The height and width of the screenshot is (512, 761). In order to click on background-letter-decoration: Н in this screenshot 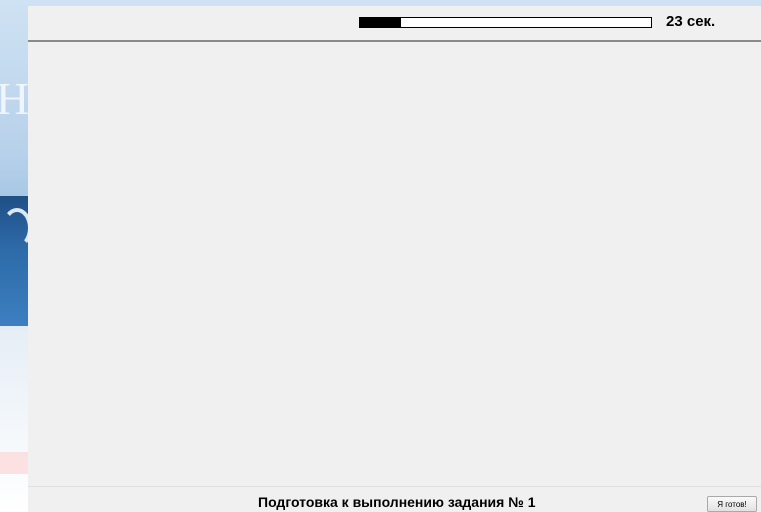, I will do `click(15, 98)`.